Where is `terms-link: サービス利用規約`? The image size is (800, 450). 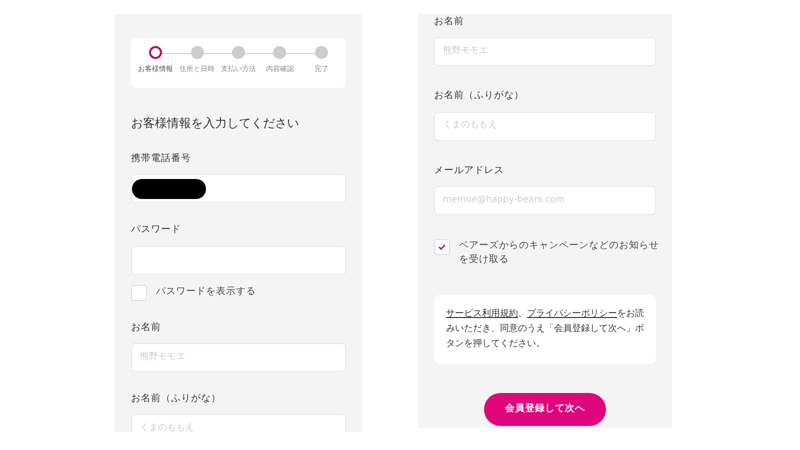 terms-link: サービス利用規約 is located at coordinates (482, 313).